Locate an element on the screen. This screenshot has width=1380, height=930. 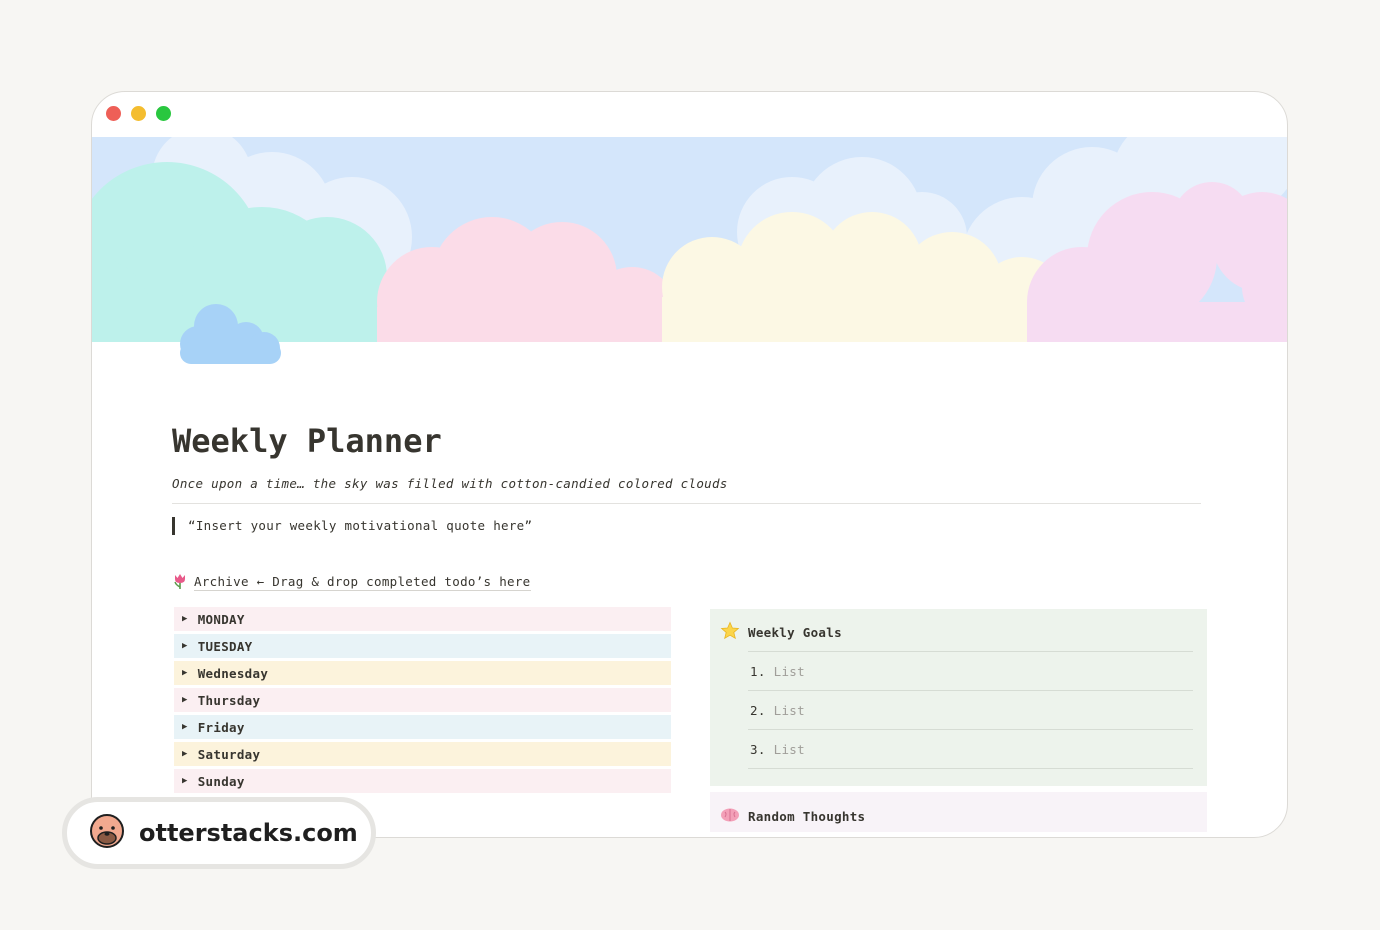
day-toggle-friday: ▶ Friday is located at coordinates (422, 727).